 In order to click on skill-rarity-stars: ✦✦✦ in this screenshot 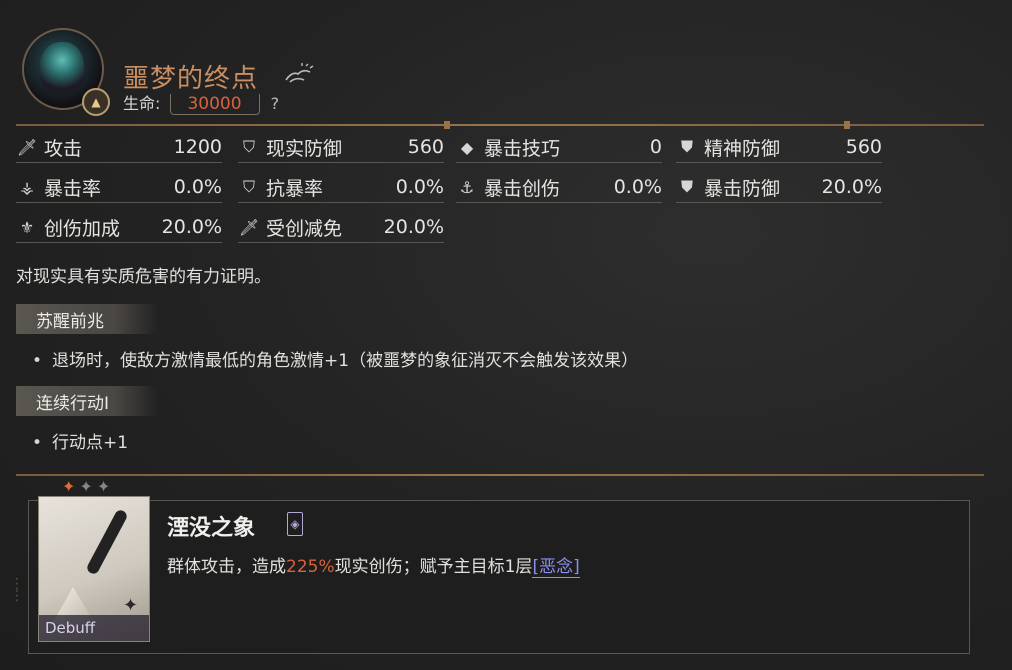, I will do `click(88, 486)`.